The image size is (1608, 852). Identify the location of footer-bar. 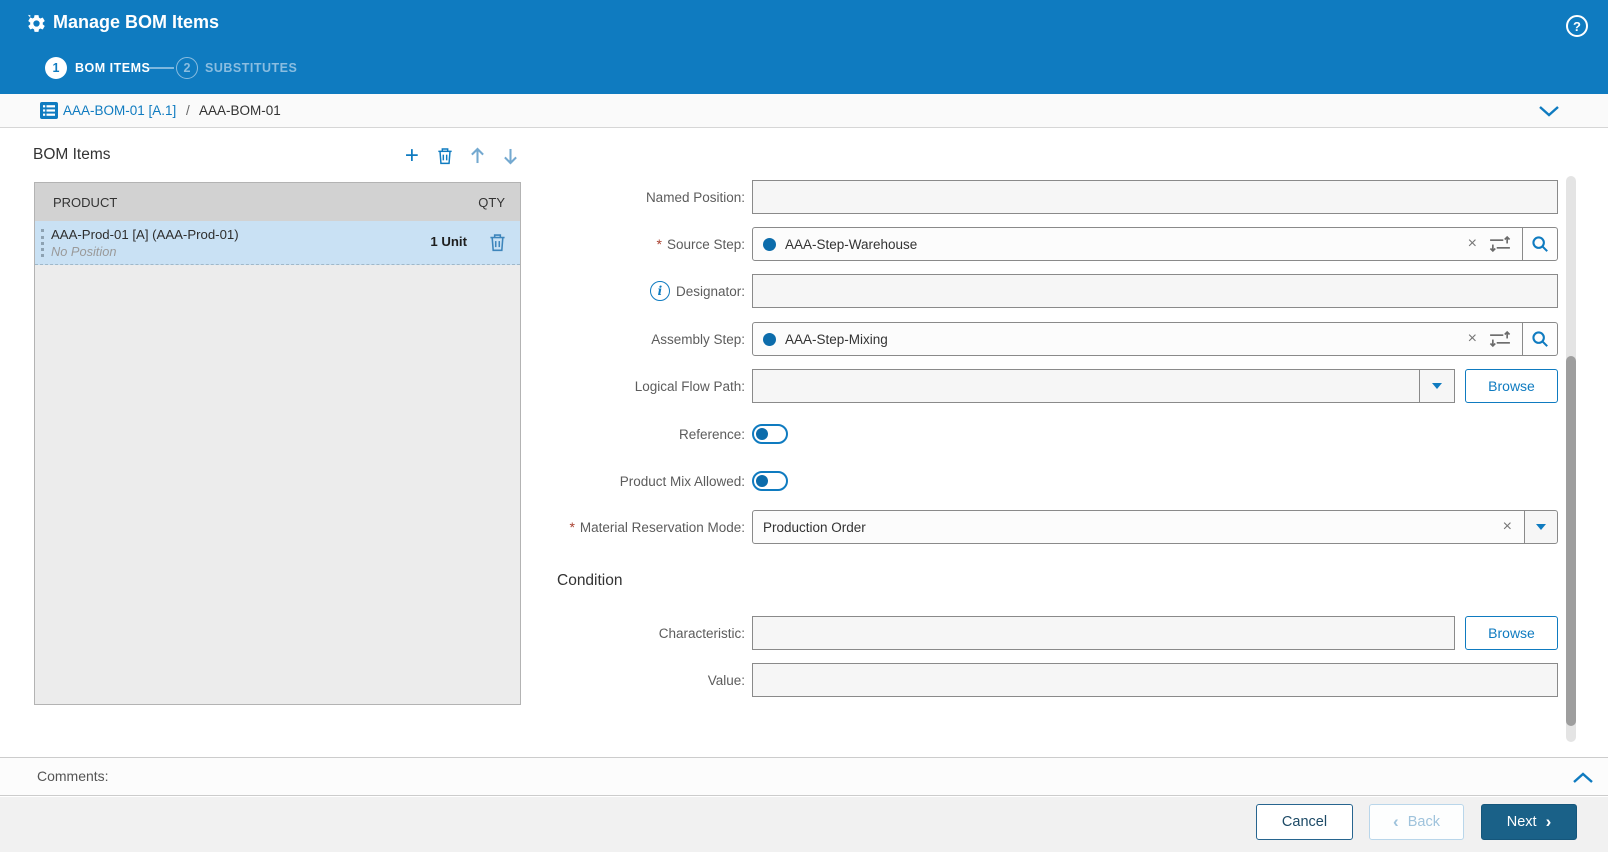
(804, 824).